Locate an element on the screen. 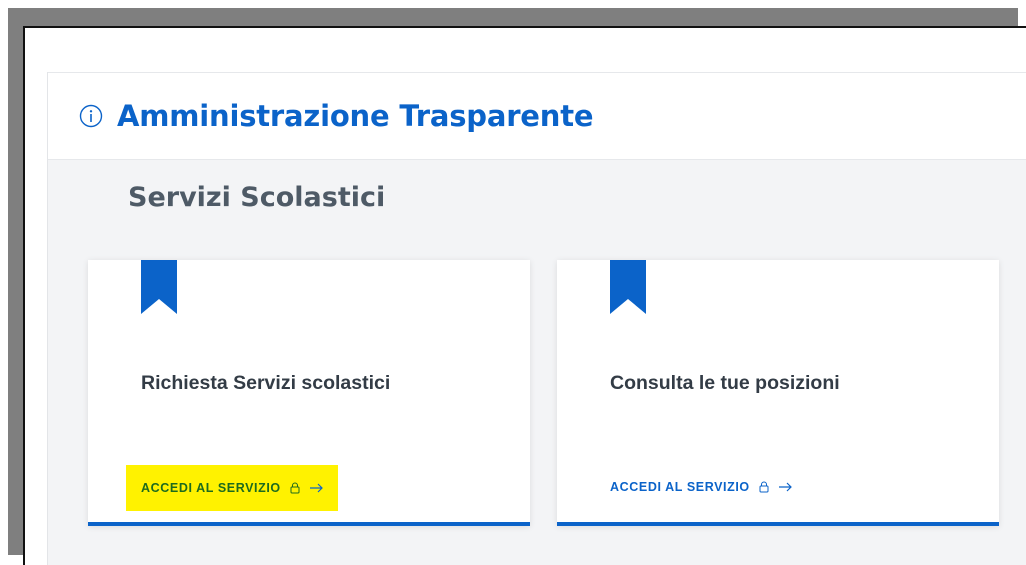 The height and width of the screenshot is (565, 1026). card-title: Richiesta Servizi scolastici is located at coordinates (266, 383).